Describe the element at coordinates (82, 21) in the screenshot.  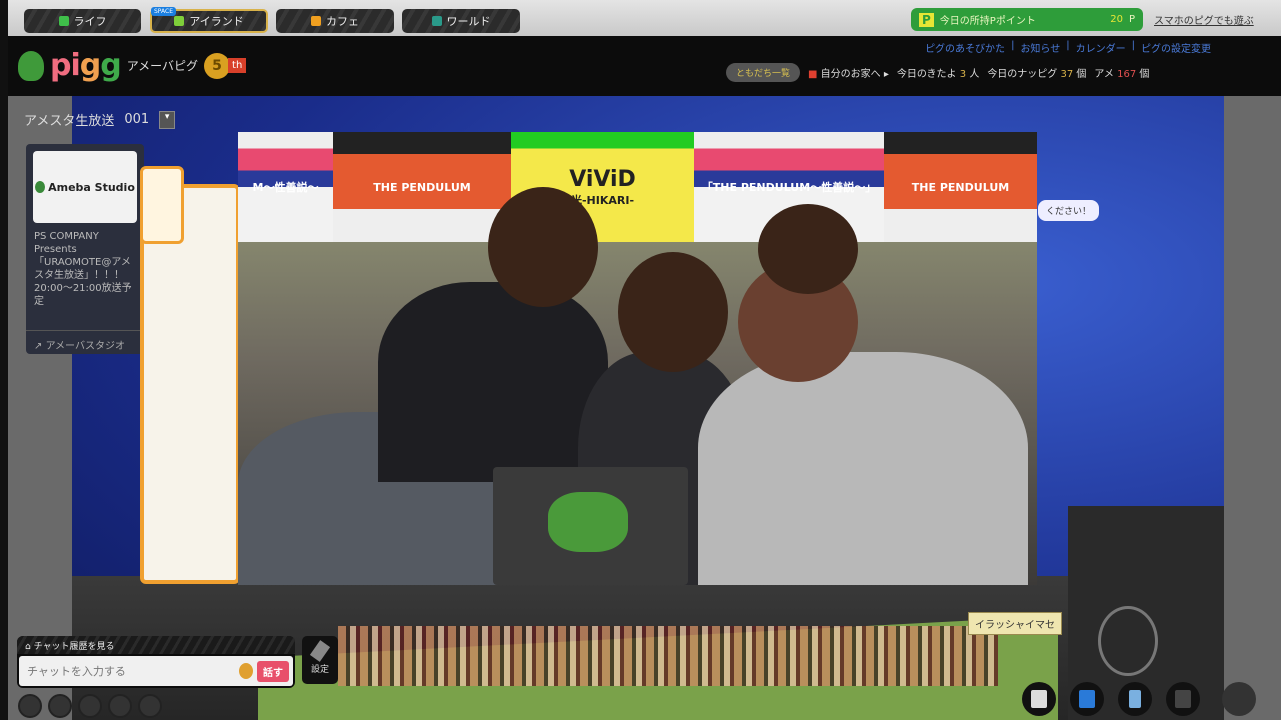
I see `tab-life: ライフ` at that location.